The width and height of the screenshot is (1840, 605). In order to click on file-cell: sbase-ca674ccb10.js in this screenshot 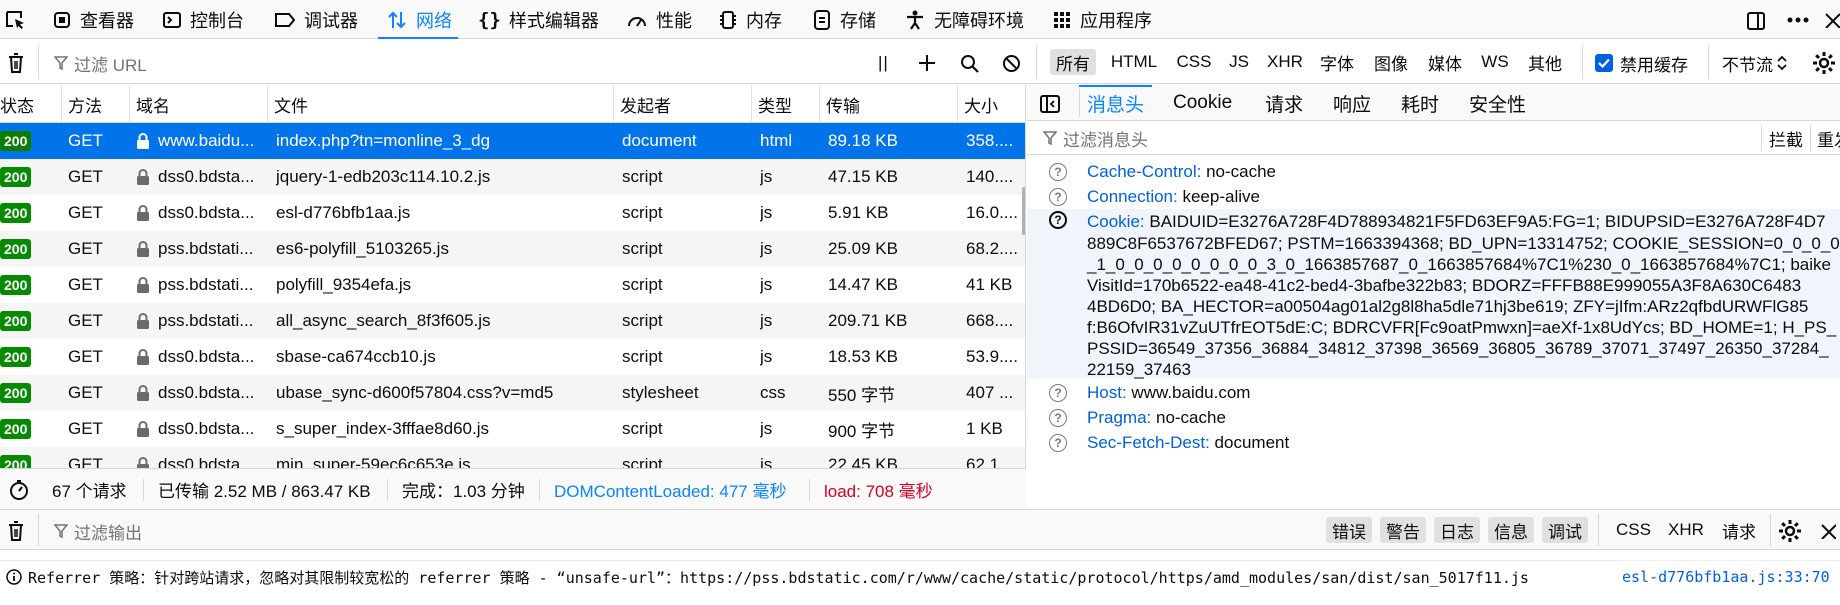, I will do `click(443, 357)`.